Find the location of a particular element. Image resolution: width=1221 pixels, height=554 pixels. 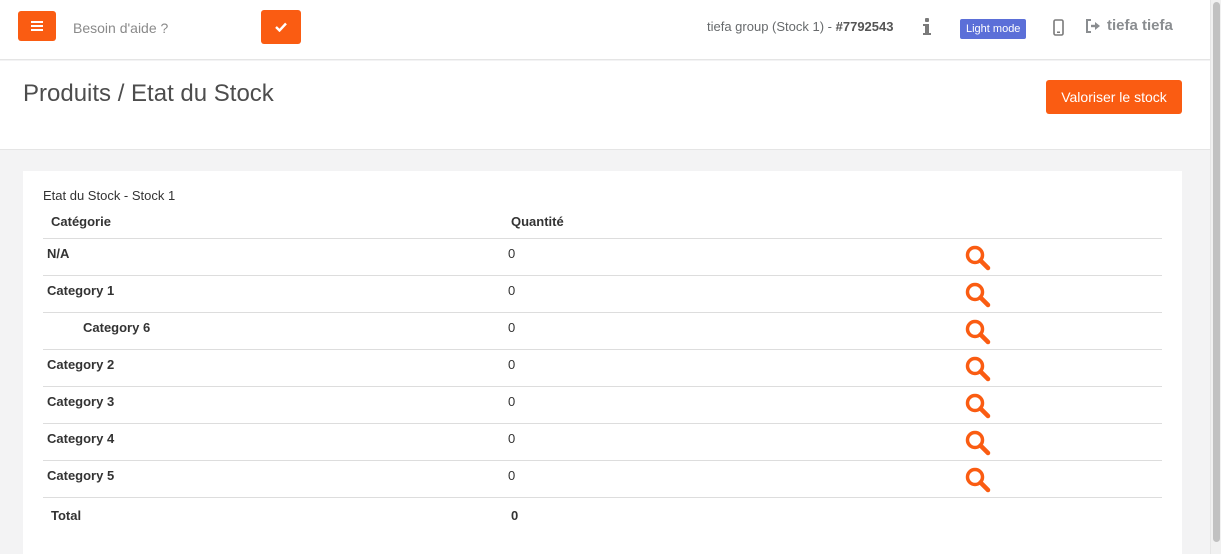

sign-out-icon is located at coordinates (1093, 25).